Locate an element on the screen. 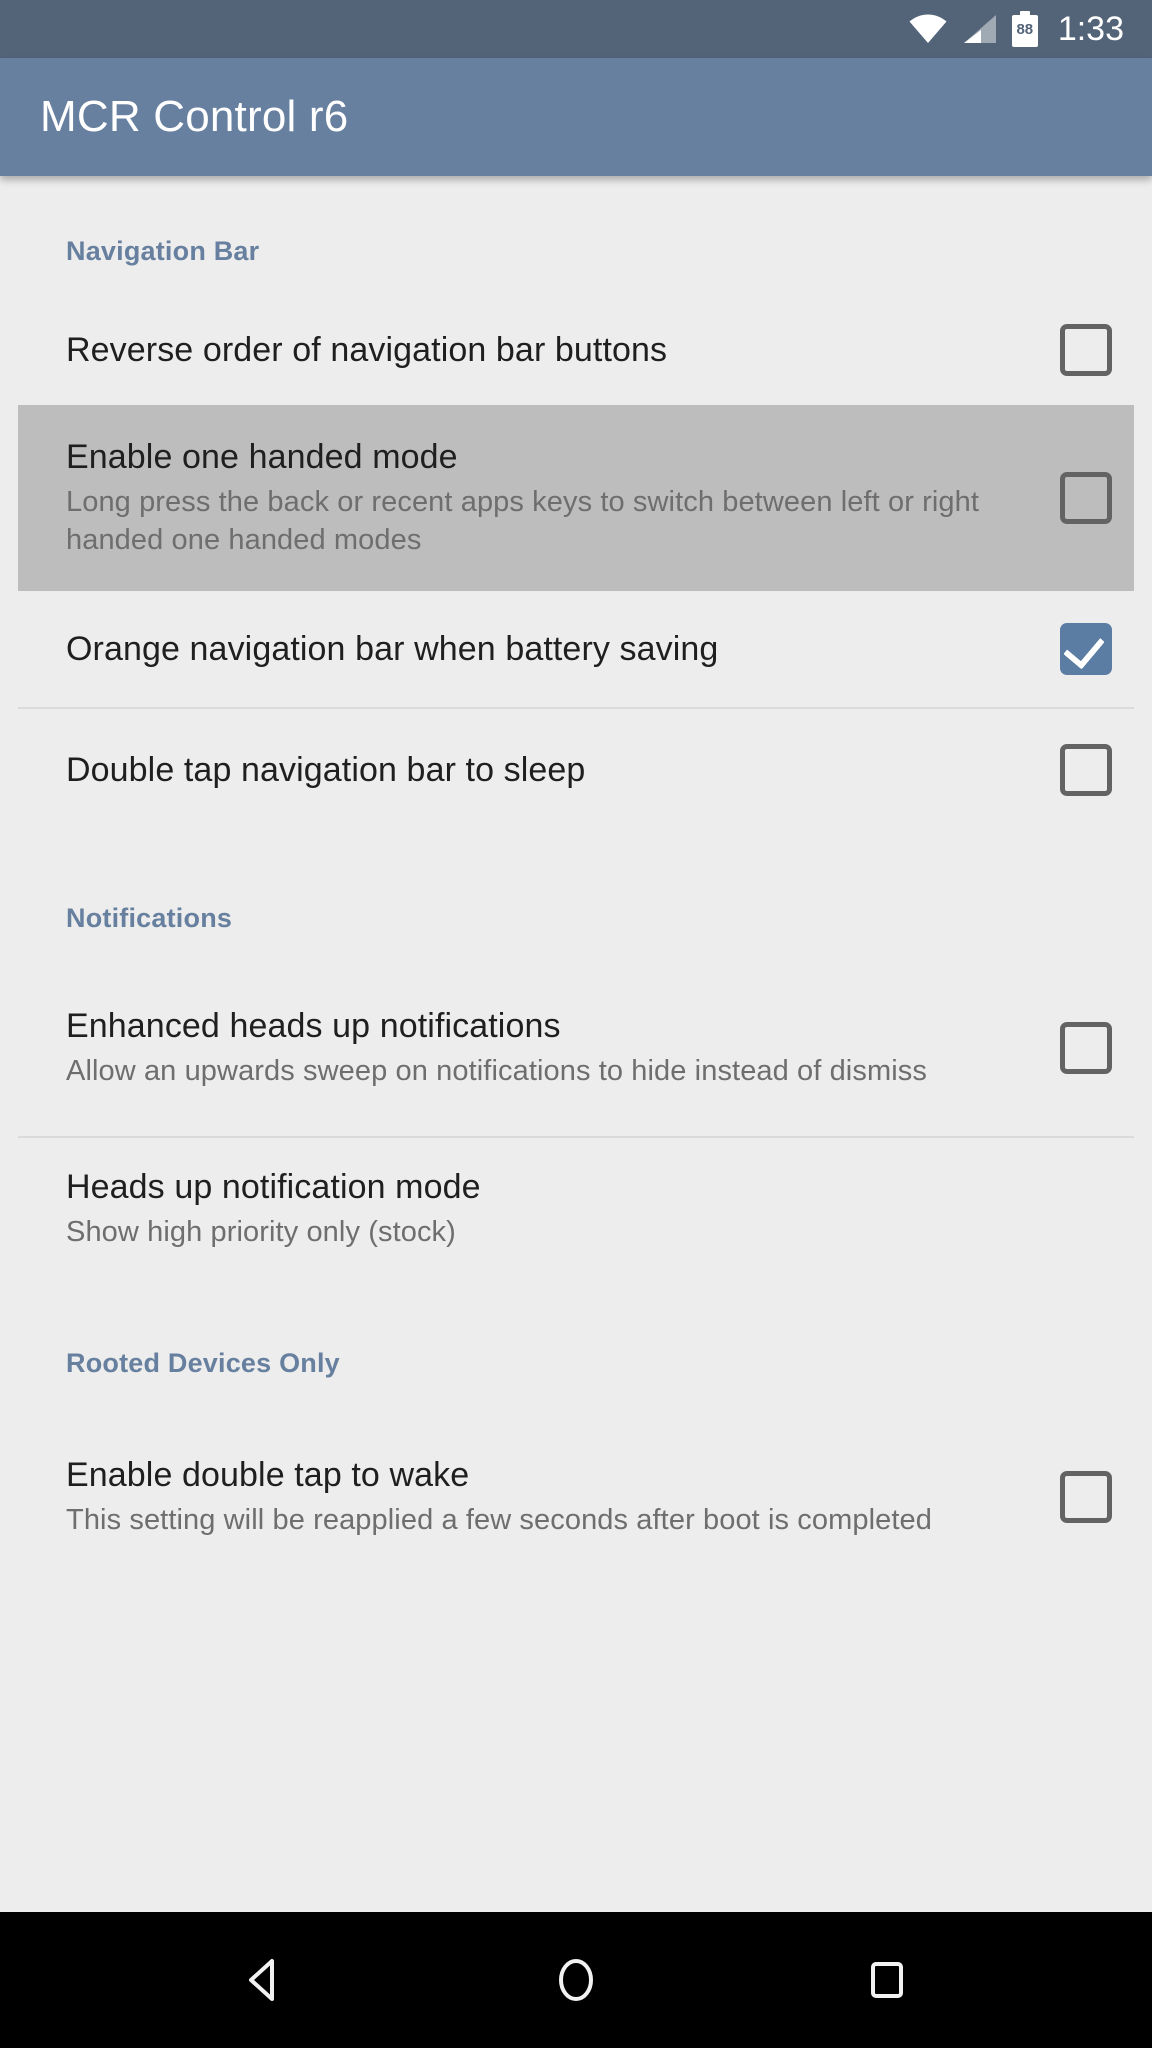  app-bar: MCR Control r6 is located at coordinates (576, 117).